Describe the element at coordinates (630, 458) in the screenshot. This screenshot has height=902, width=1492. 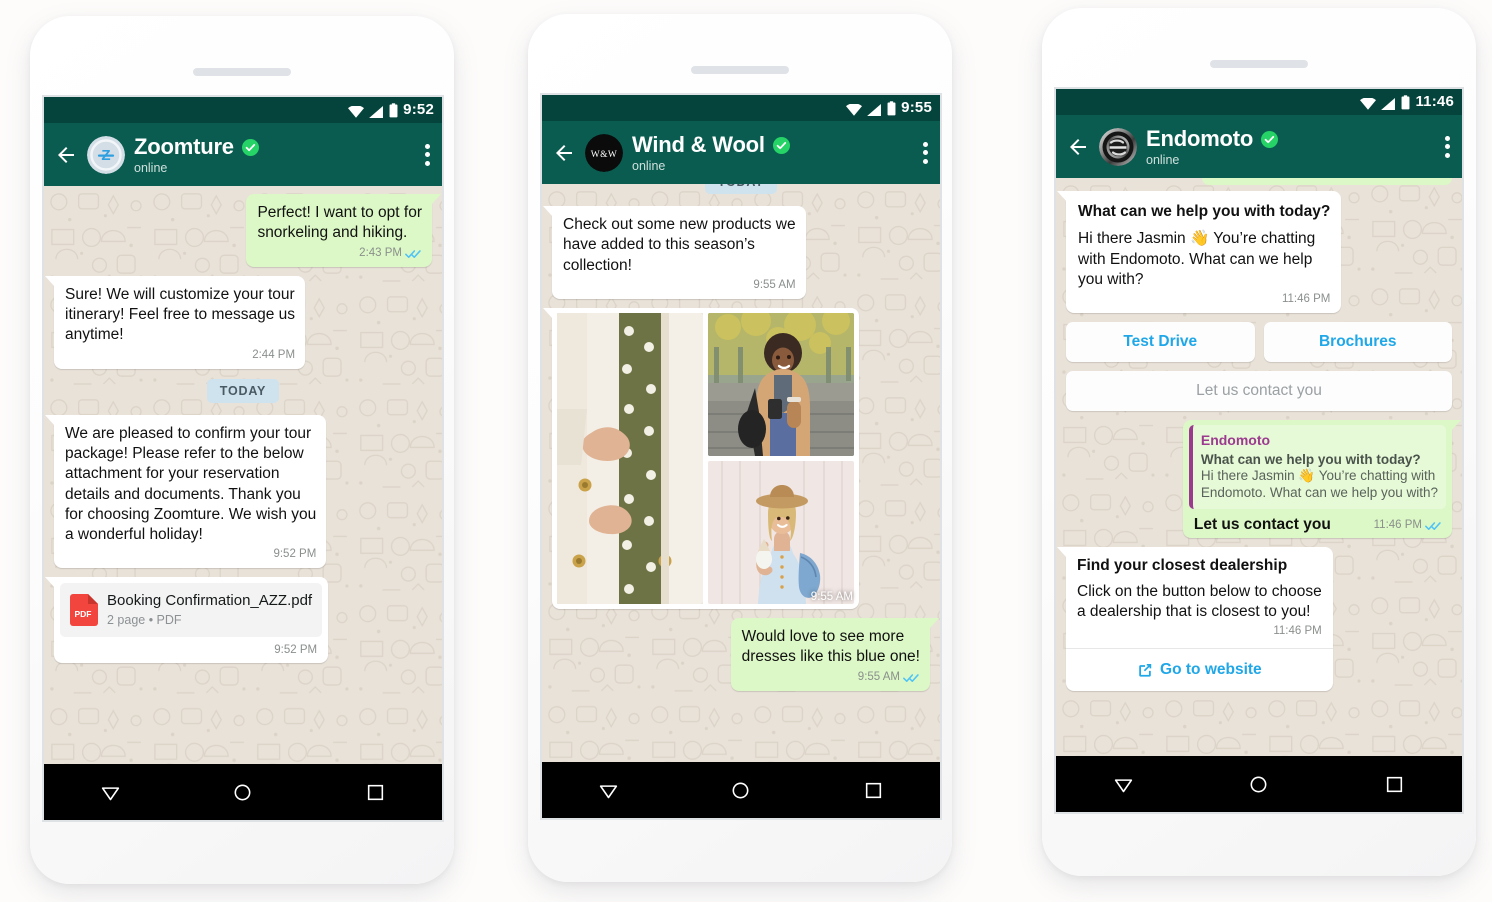
I see `photo-polka-dot-dress-and-cardigan` at that location.